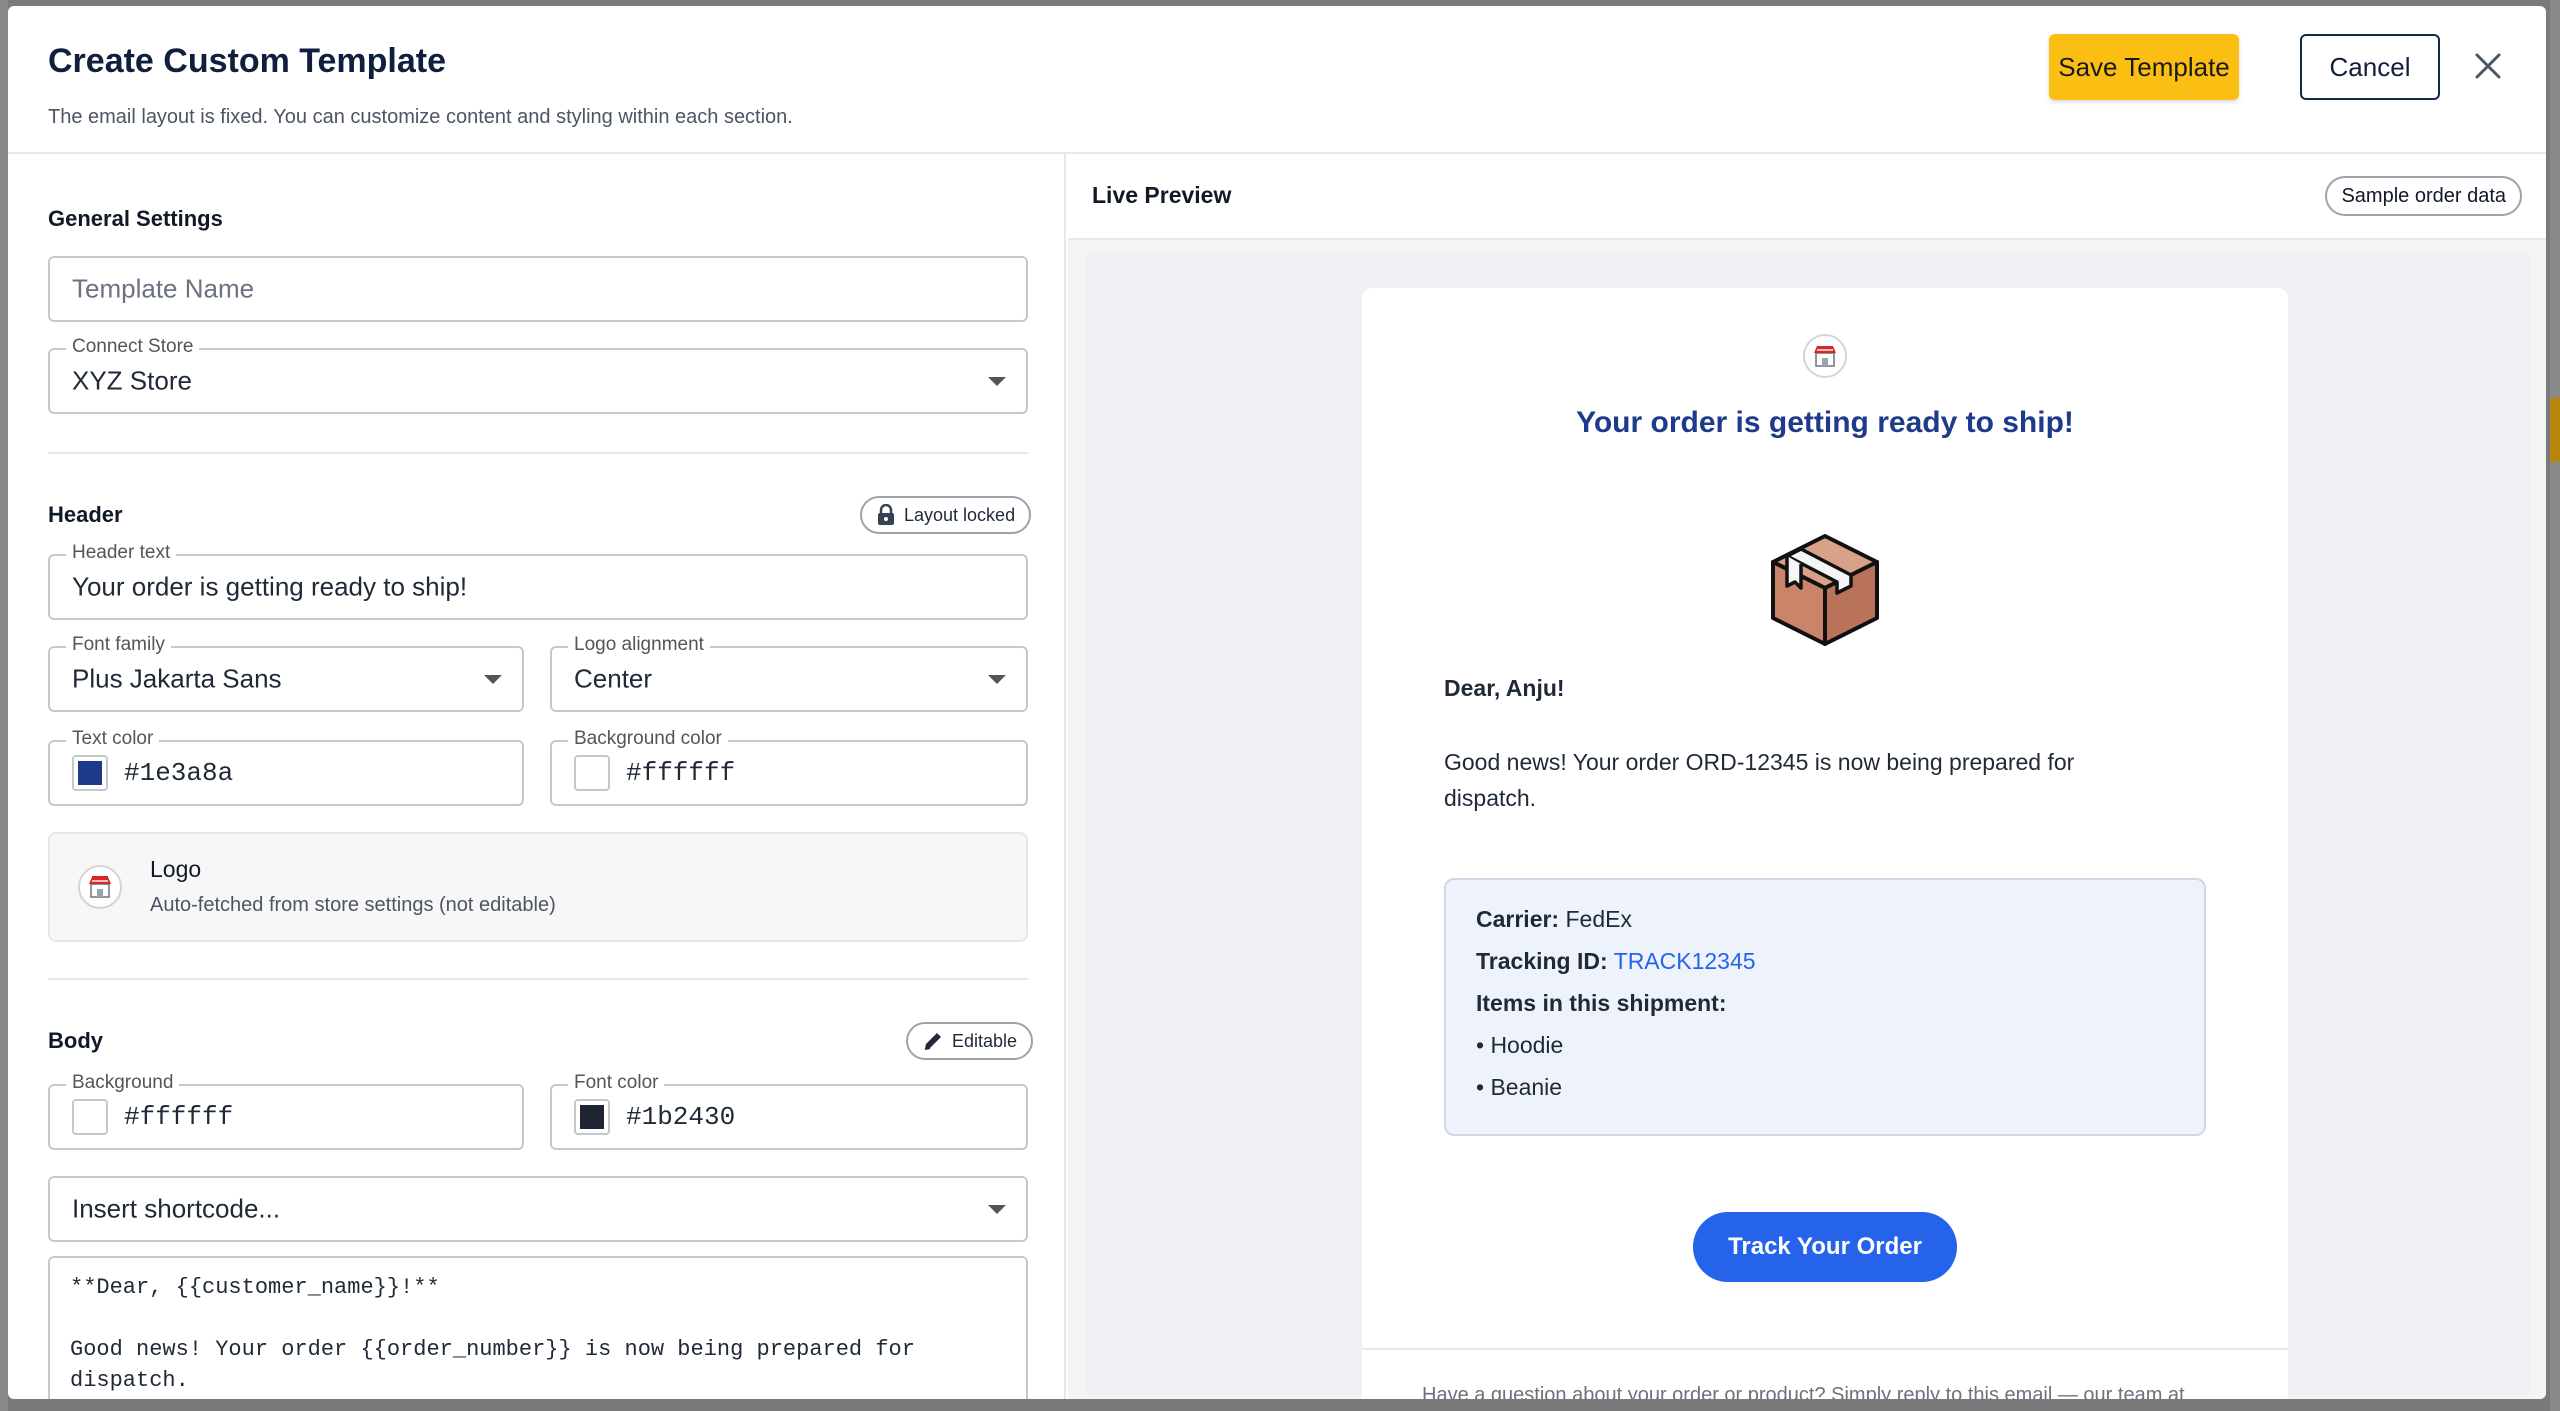 This screenshot has height=1411, width=2560. I want to click on modal-title: Create Custom Template, so click(247, 61).